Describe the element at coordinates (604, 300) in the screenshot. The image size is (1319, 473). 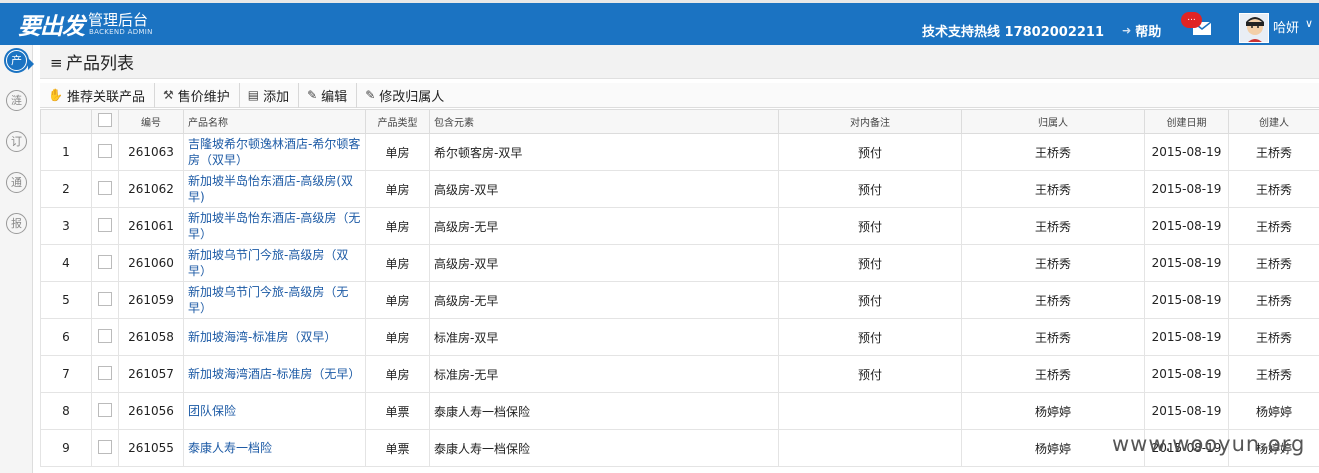
I see `cell-elements: 高级房-无早` at that location.